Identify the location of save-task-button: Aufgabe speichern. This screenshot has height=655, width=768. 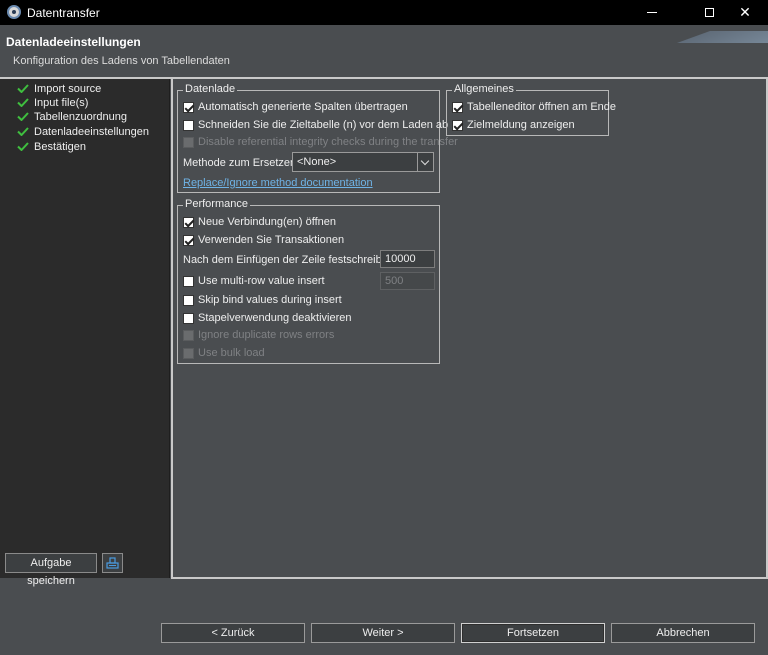
(51, 570).